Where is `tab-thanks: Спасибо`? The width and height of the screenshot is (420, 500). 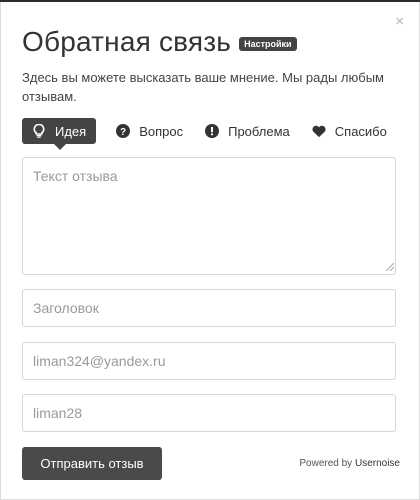
tab-thanks: Спасибо is located at coordinates (349, 131).